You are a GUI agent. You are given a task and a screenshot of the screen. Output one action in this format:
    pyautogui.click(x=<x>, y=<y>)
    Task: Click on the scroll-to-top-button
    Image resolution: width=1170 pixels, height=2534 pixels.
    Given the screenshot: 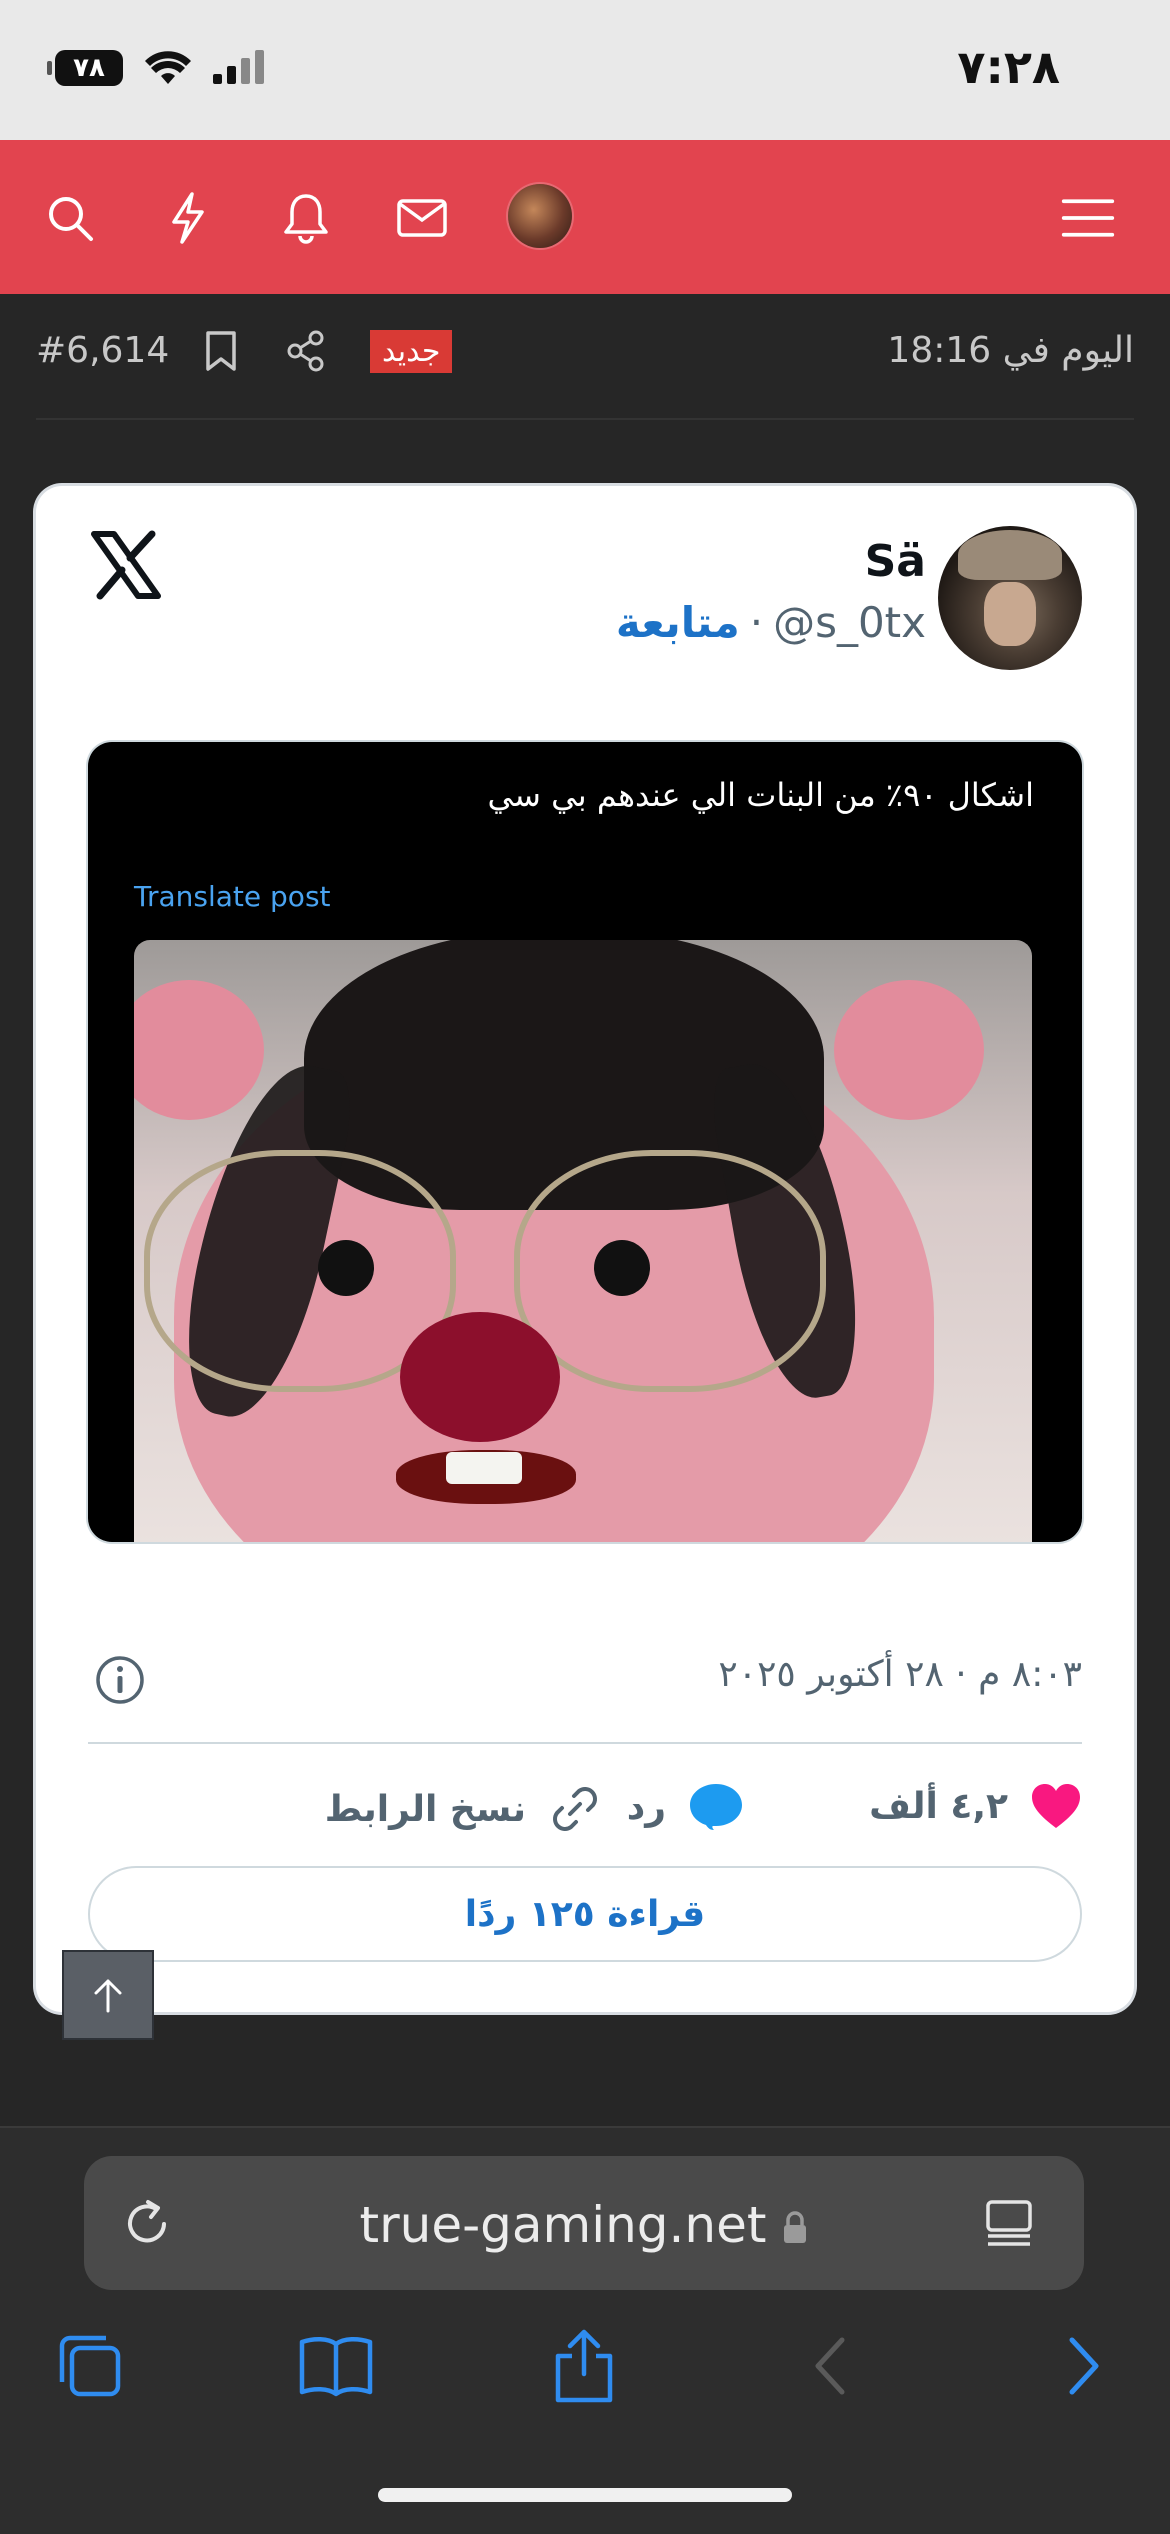 What is the action you would take?
    pyautogui.click(x=108, y=1995)
    